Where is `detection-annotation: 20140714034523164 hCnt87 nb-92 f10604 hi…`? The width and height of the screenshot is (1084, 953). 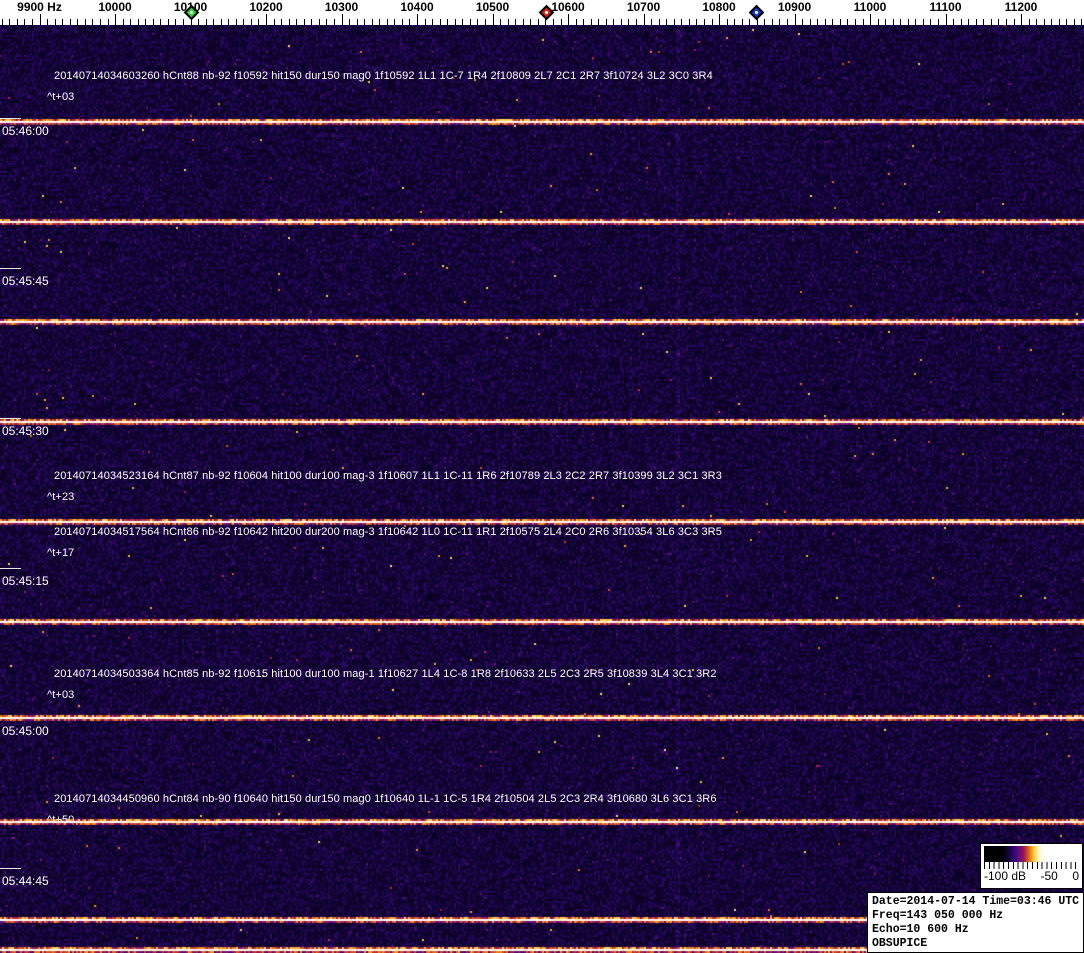 detection-annotation: 20140714034523164 hCnt87 nb-92 f10604 hi… is located at coordinates (388, 476).